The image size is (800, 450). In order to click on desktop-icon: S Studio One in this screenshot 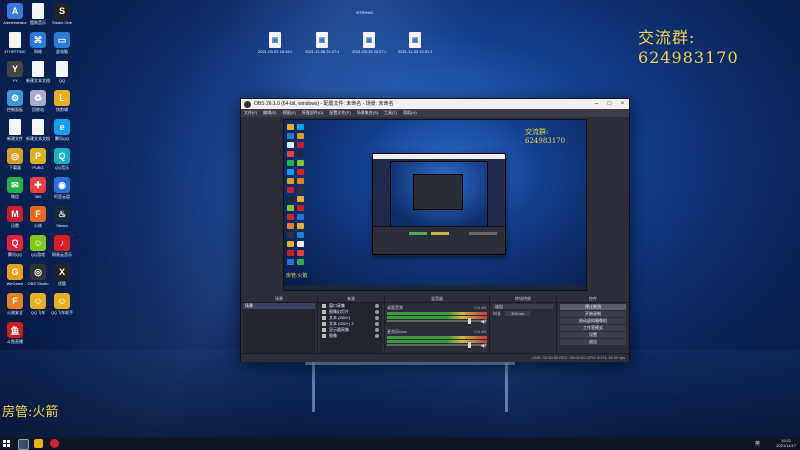, I will do `click(62, 14)`.